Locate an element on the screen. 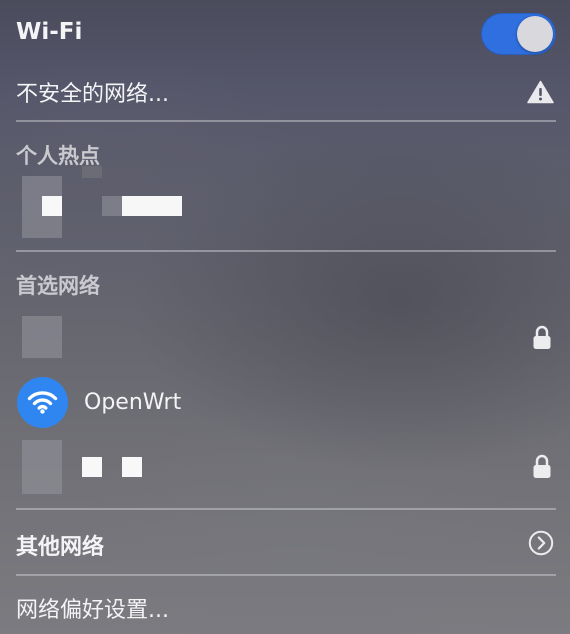  other-networks-label: 其他网络 is located at coordinates (60, 547).